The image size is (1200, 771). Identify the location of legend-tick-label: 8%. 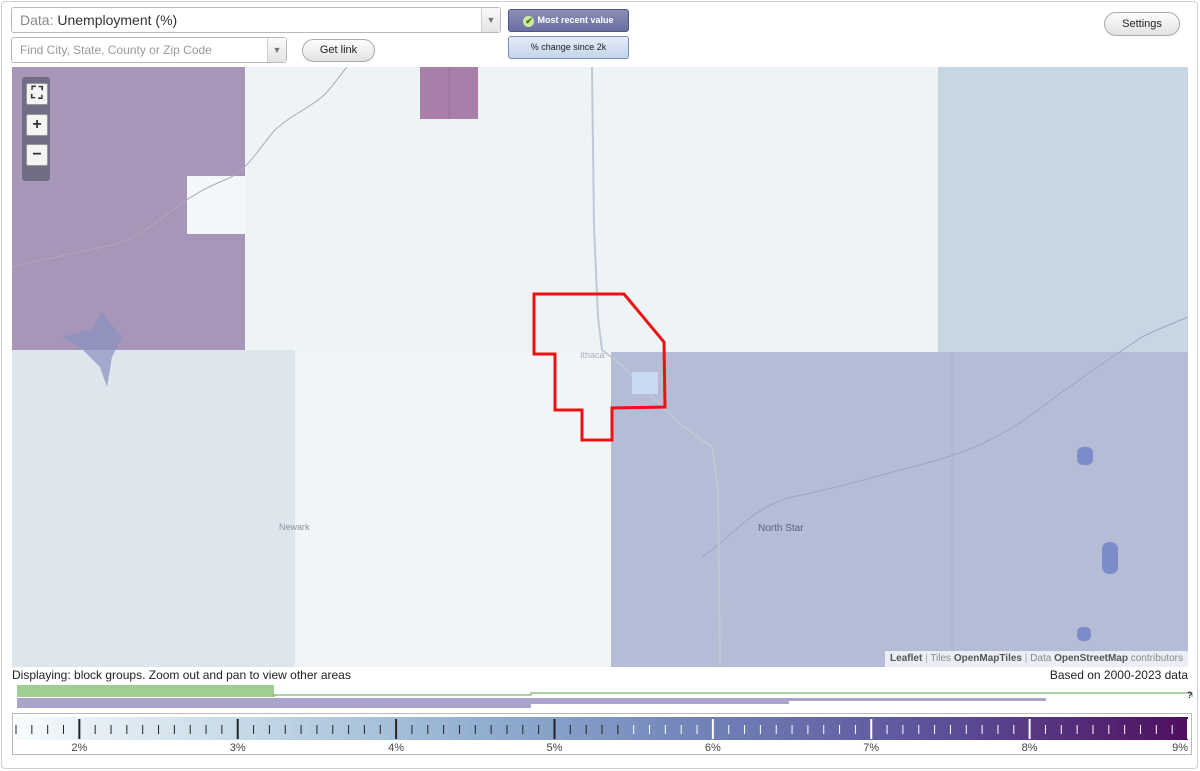
(1030, 748).